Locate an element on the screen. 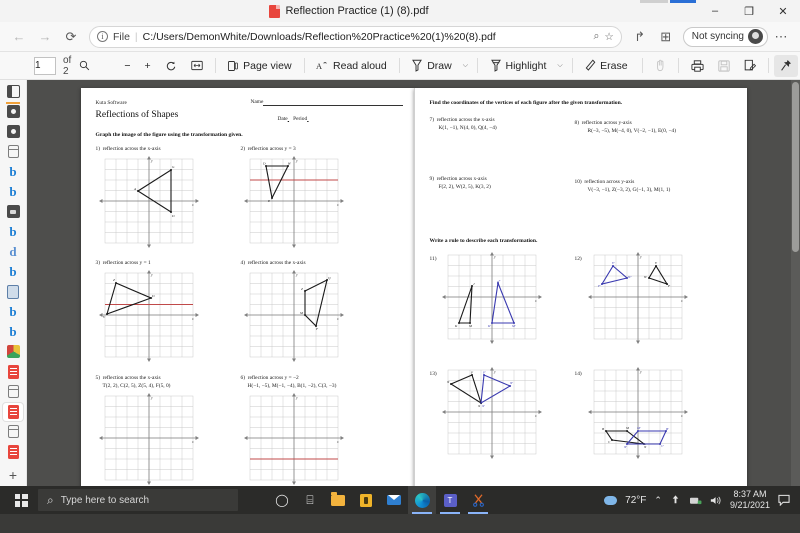 This screenshot has width=800, height=533. taskbar-item-microsoft-store is located at coordinates (366, 500).